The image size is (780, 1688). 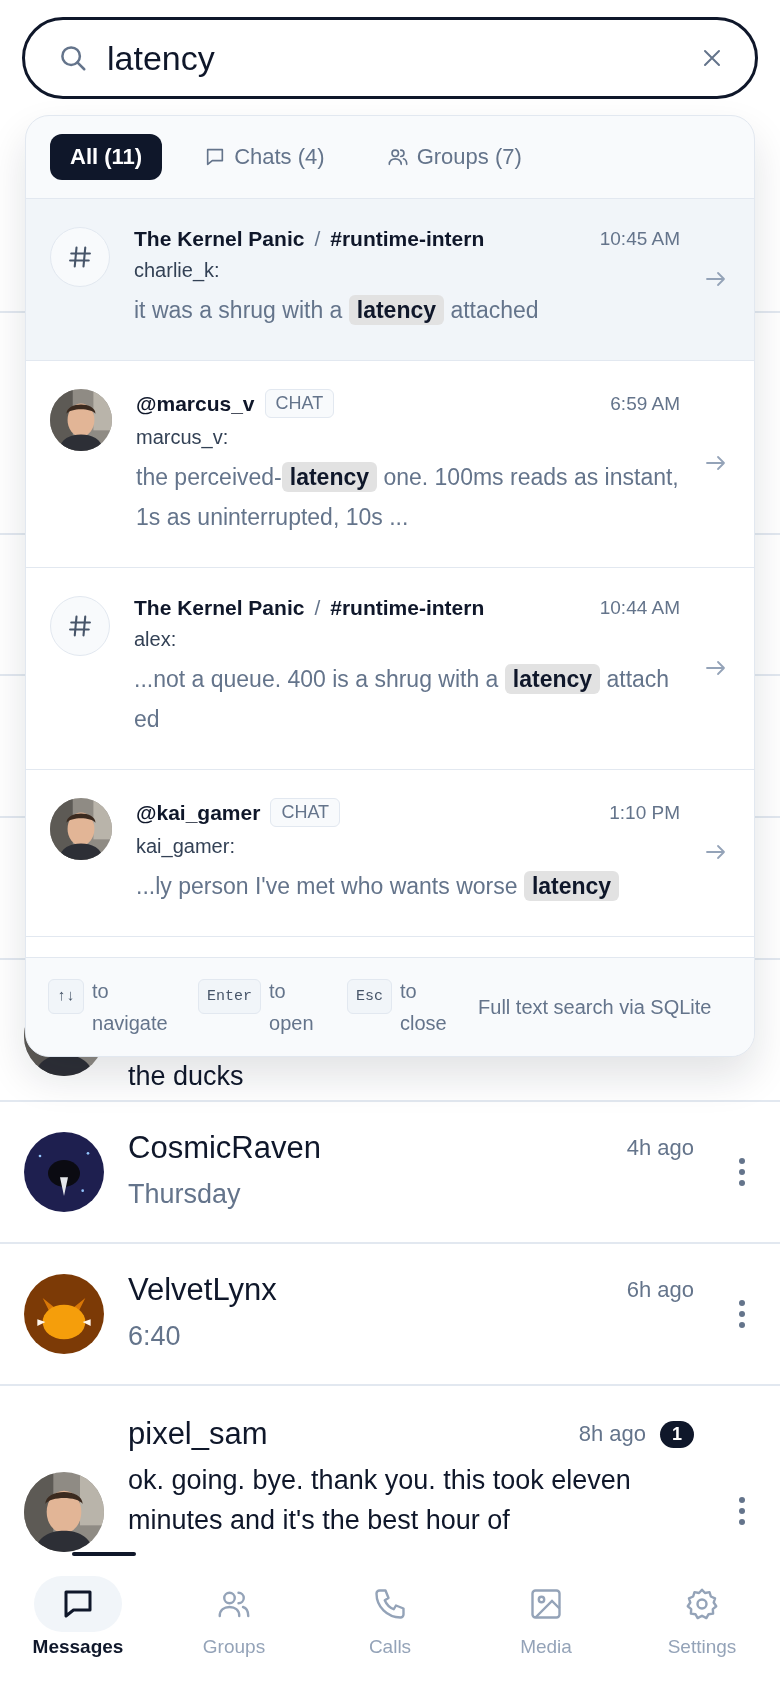 I want to click on sender-name: charlie_k:, so click(x=177, y=270).